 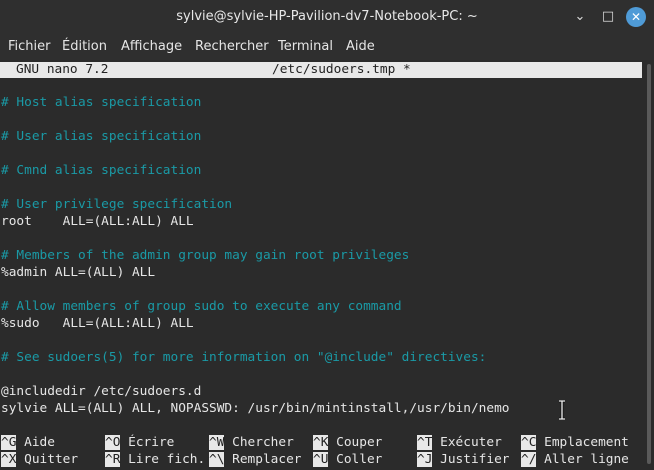 I want to click on terminal-scrollbar, so click(x=649, y=265).